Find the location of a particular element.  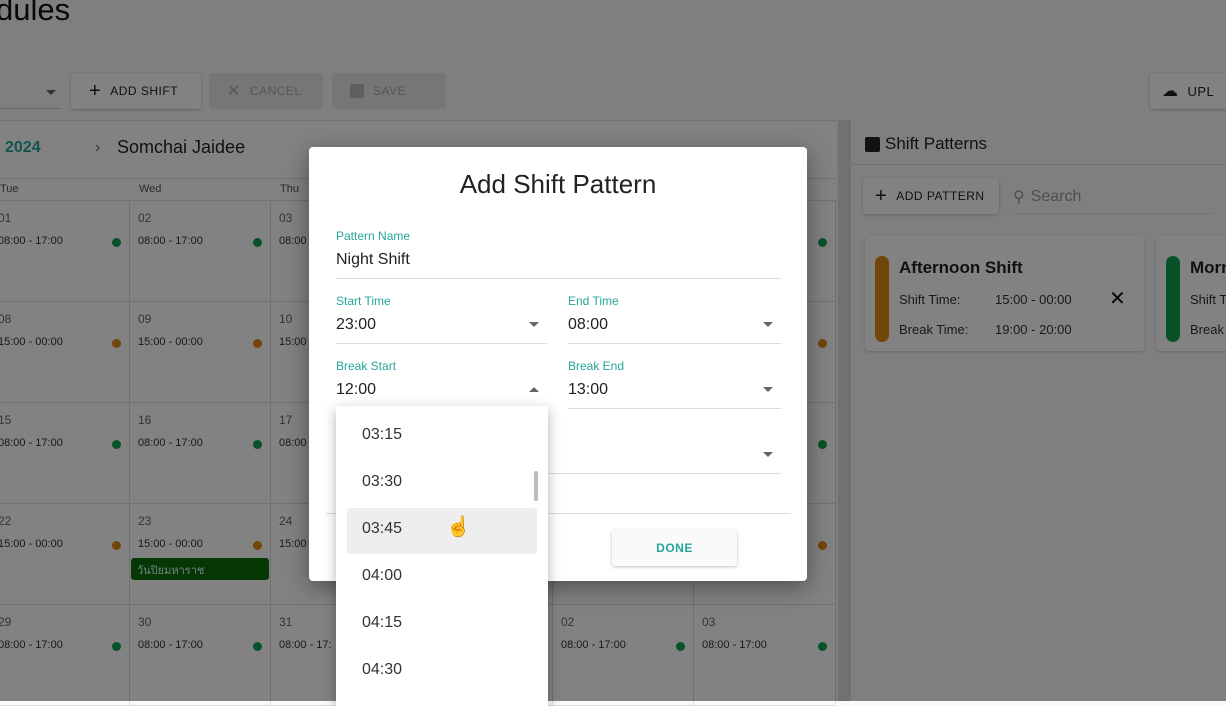

dialog-title: Add Shift Pattern is located at coordinates (558, 184).